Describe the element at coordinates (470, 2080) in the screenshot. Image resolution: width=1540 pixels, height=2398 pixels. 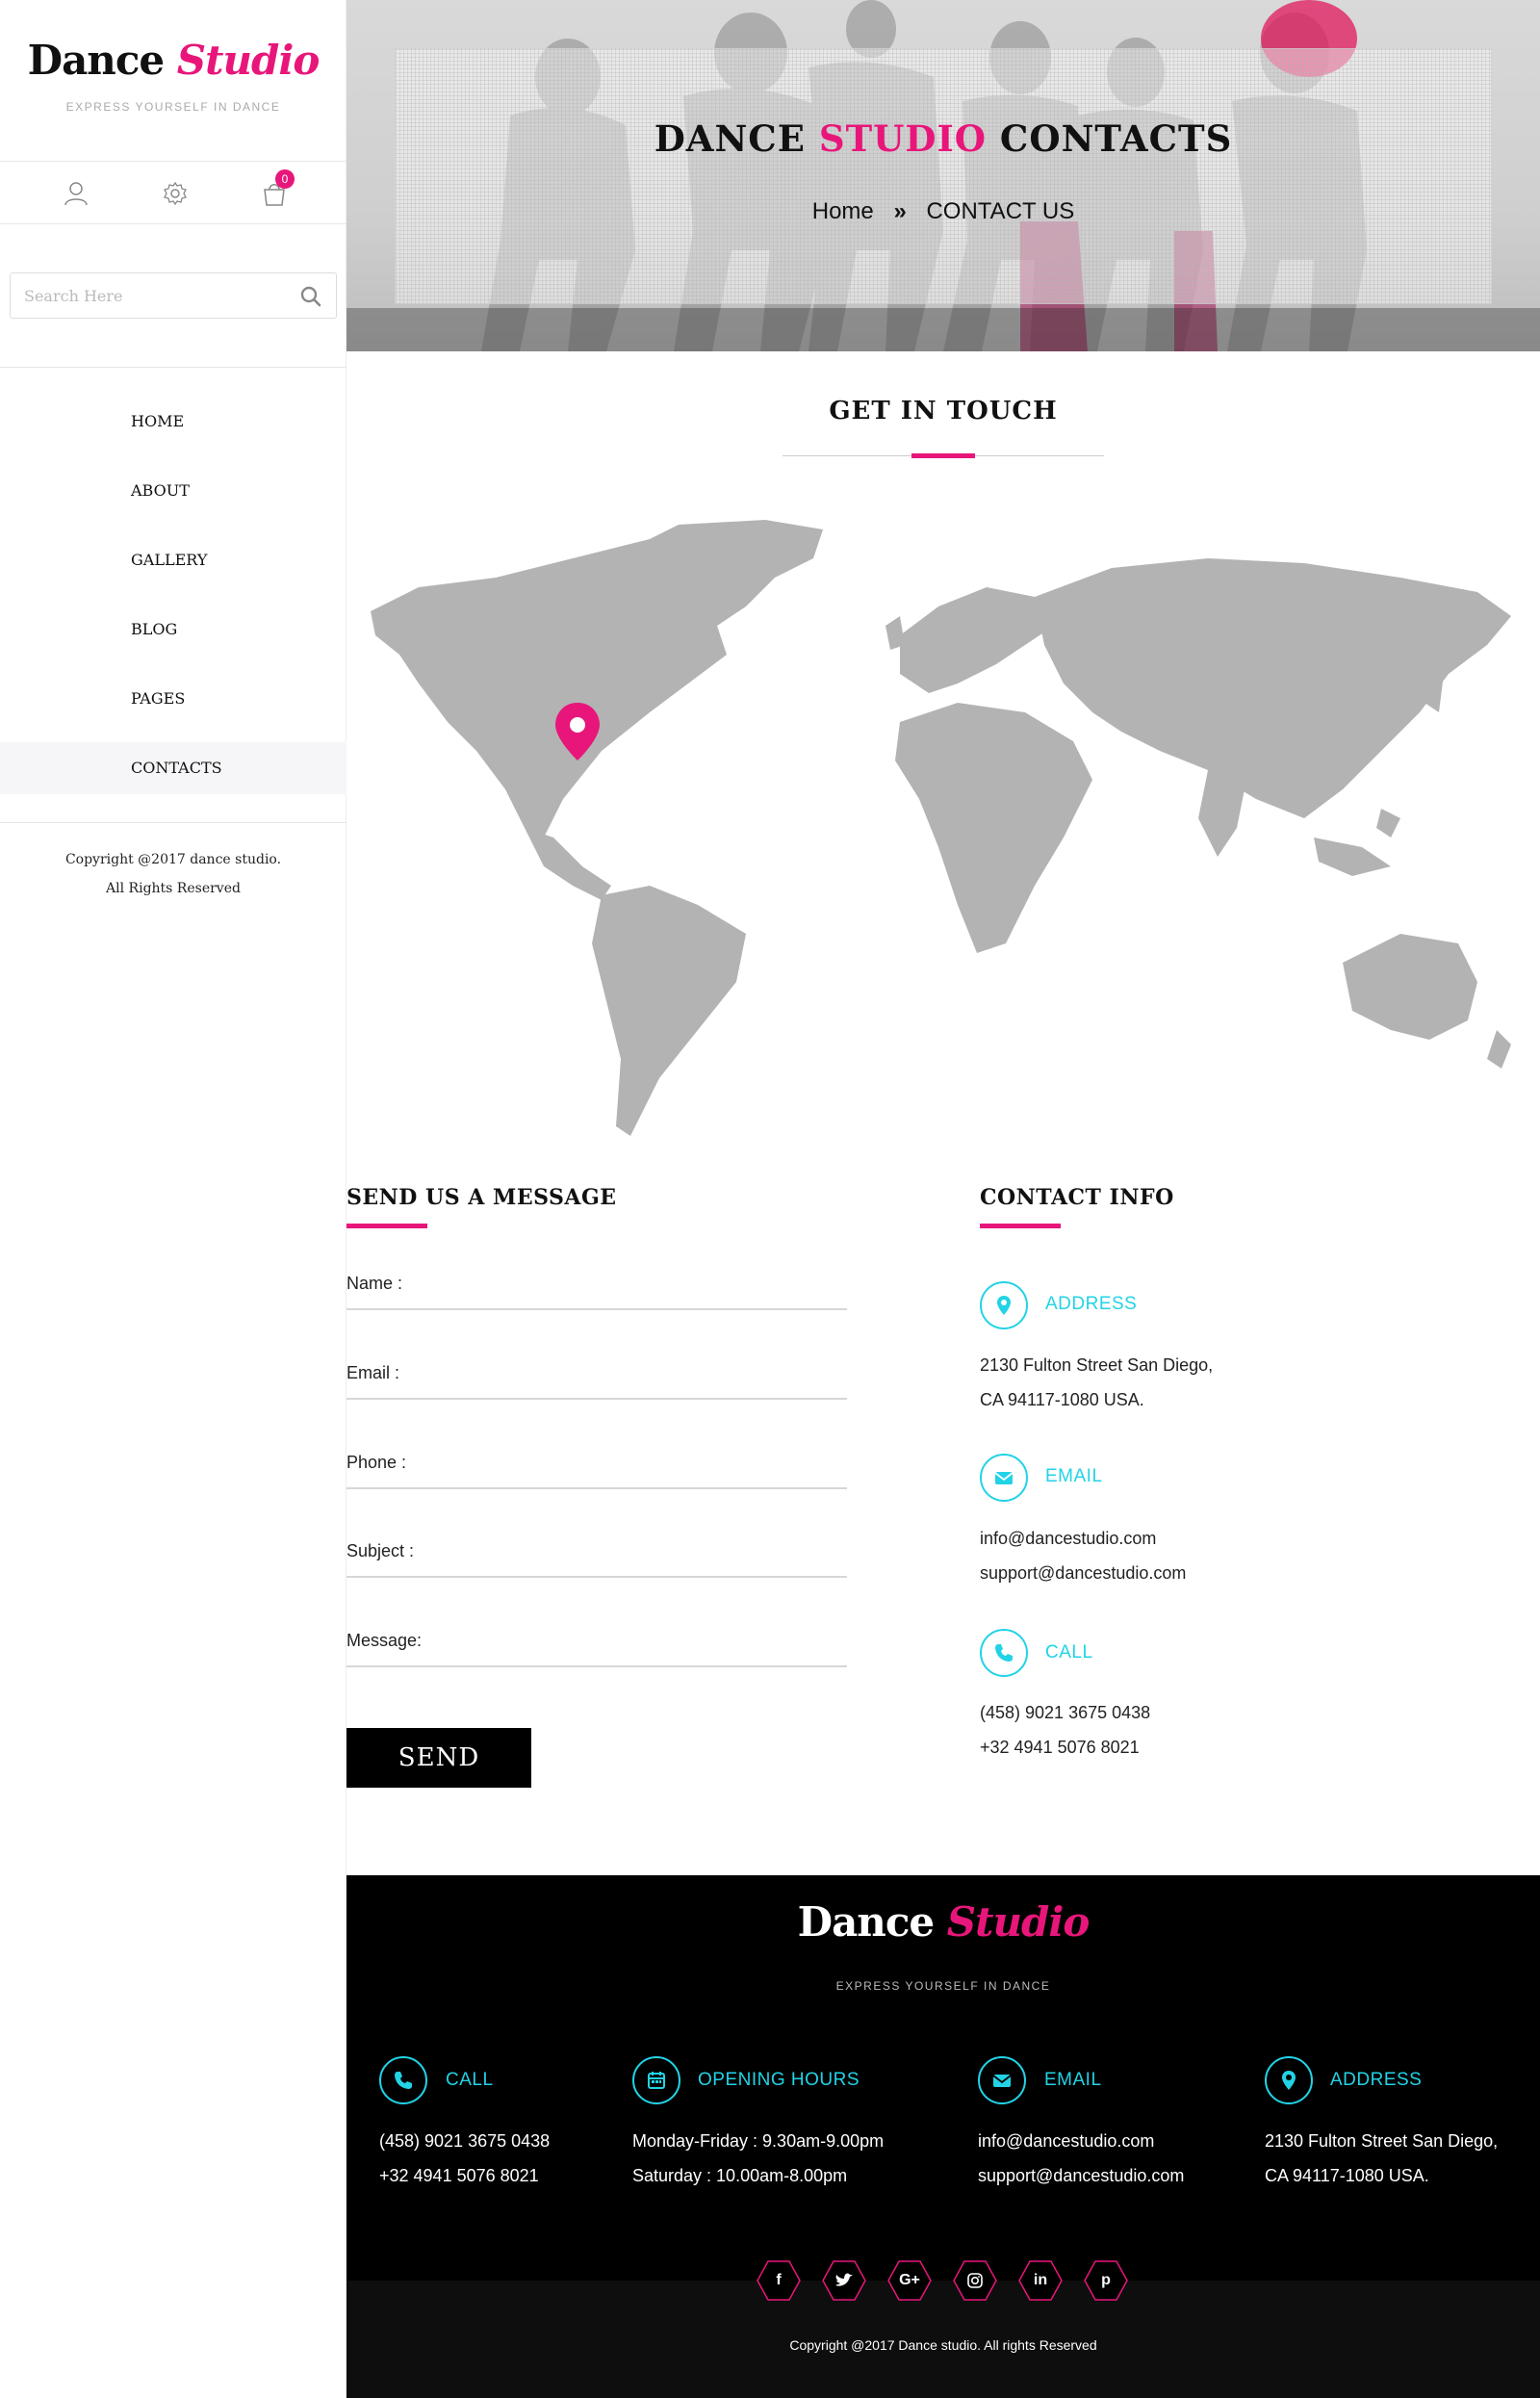
I see `footer-call-label: CALL` at that location.